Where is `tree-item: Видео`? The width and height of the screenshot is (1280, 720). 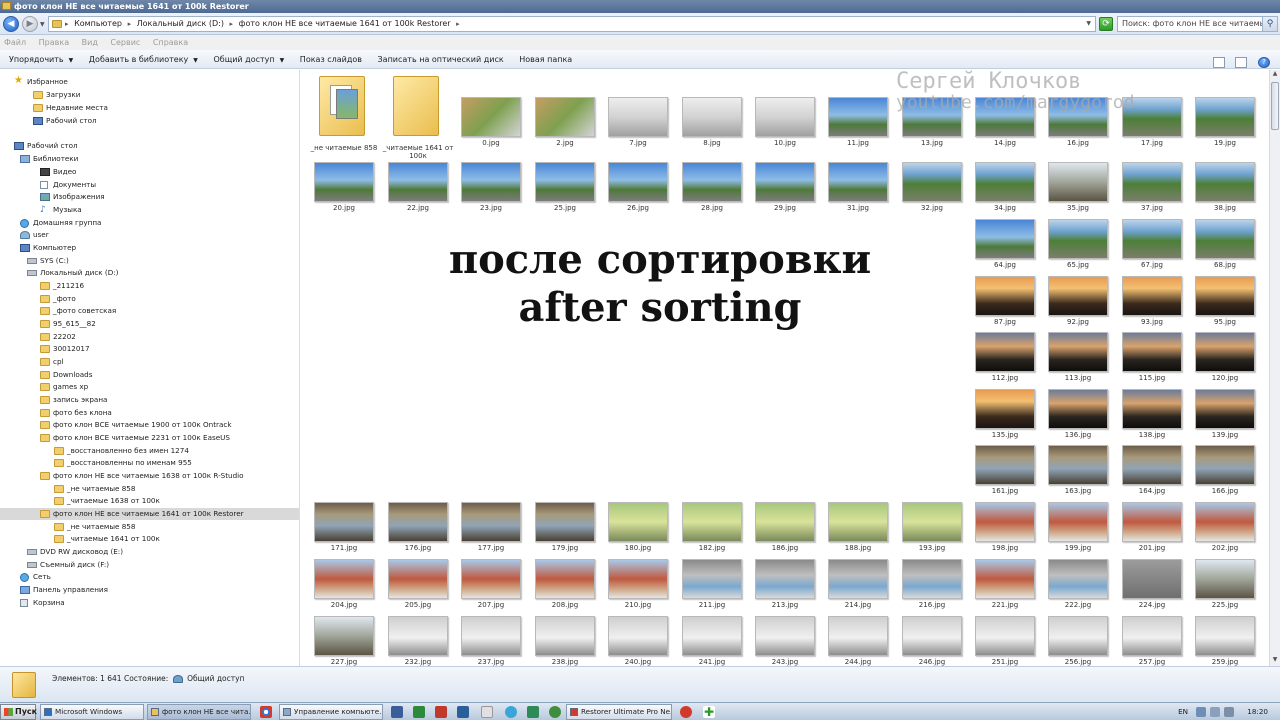
tree-item: Видео is located at coordinates (58, 172).